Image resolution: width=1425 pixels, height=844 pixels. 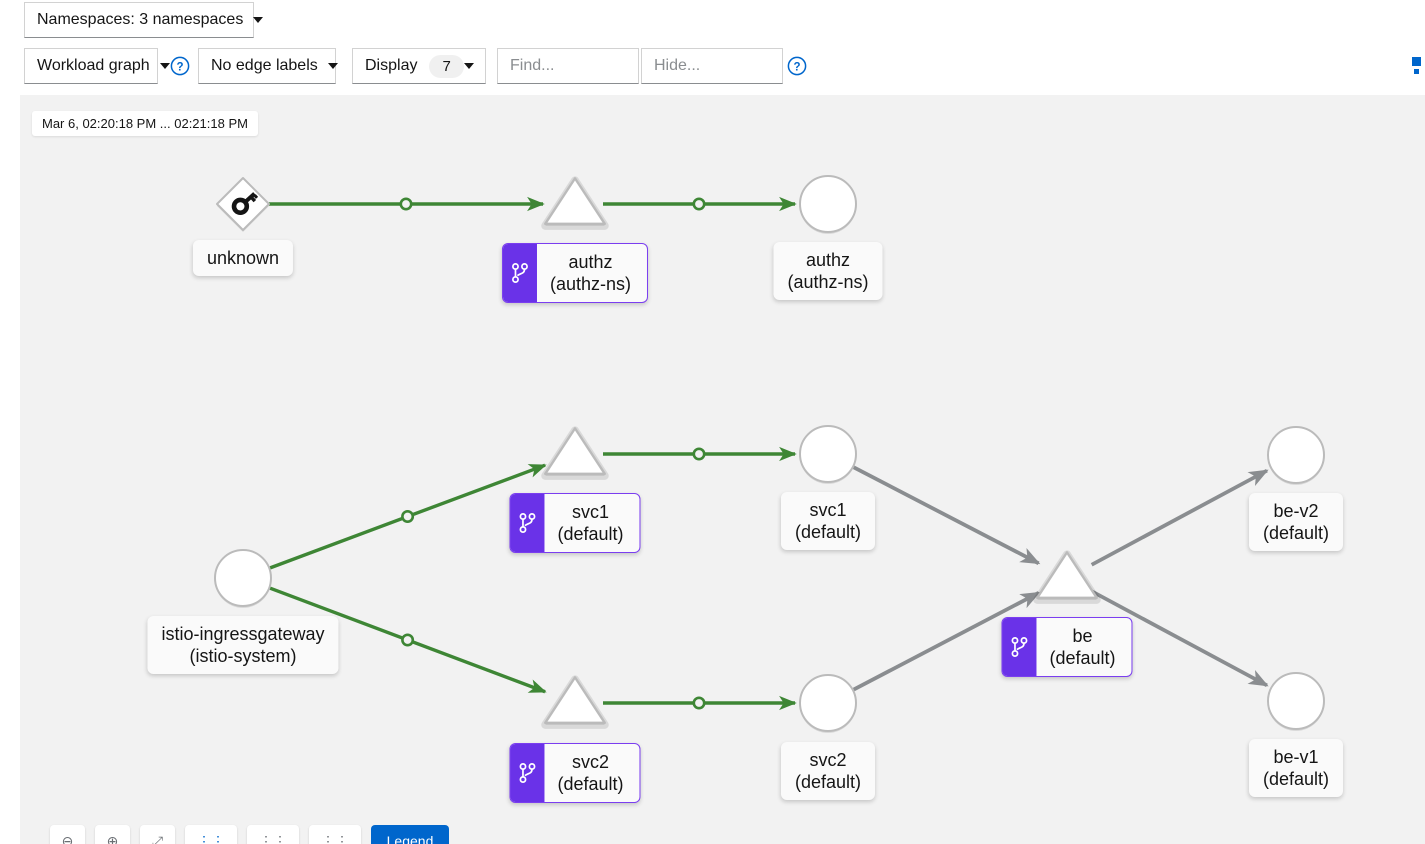 What do you see at coordinates (575, 203) in the screenshot?
I see `graph-node-authz-svc` at bounding box center [575, 203].